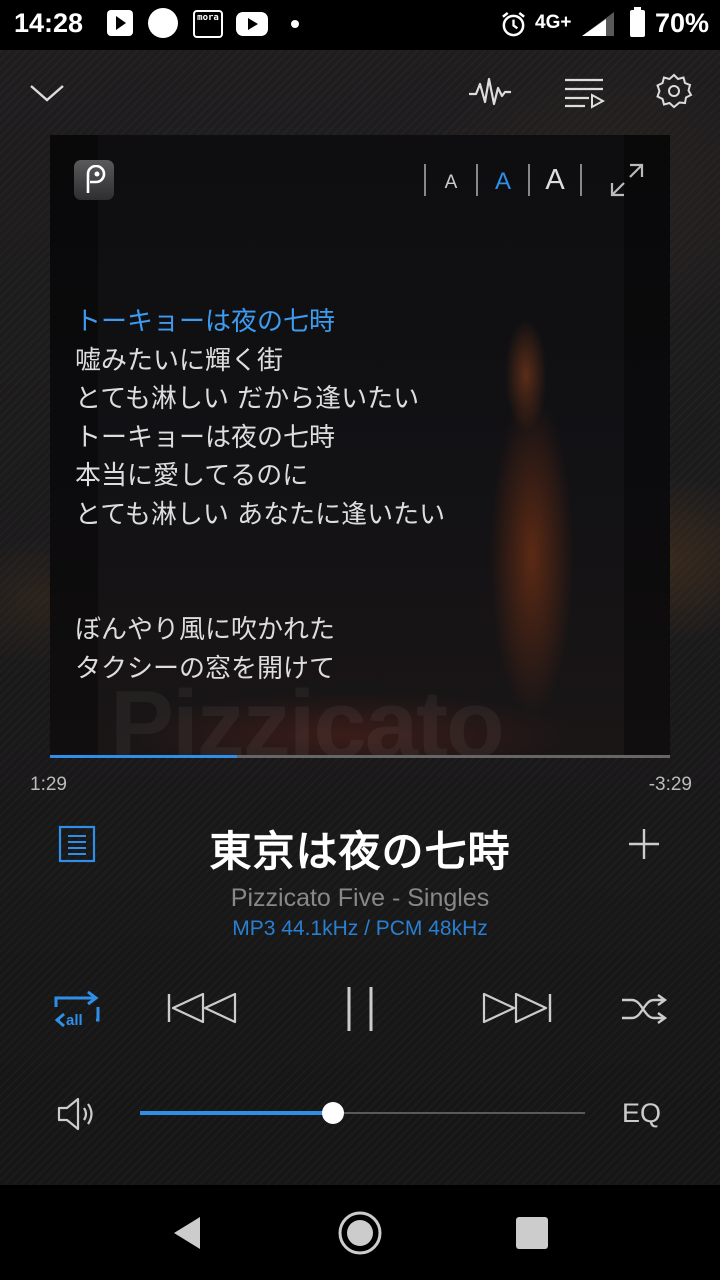  I want to click on font-size-controls: A A A, so click(503, 180).